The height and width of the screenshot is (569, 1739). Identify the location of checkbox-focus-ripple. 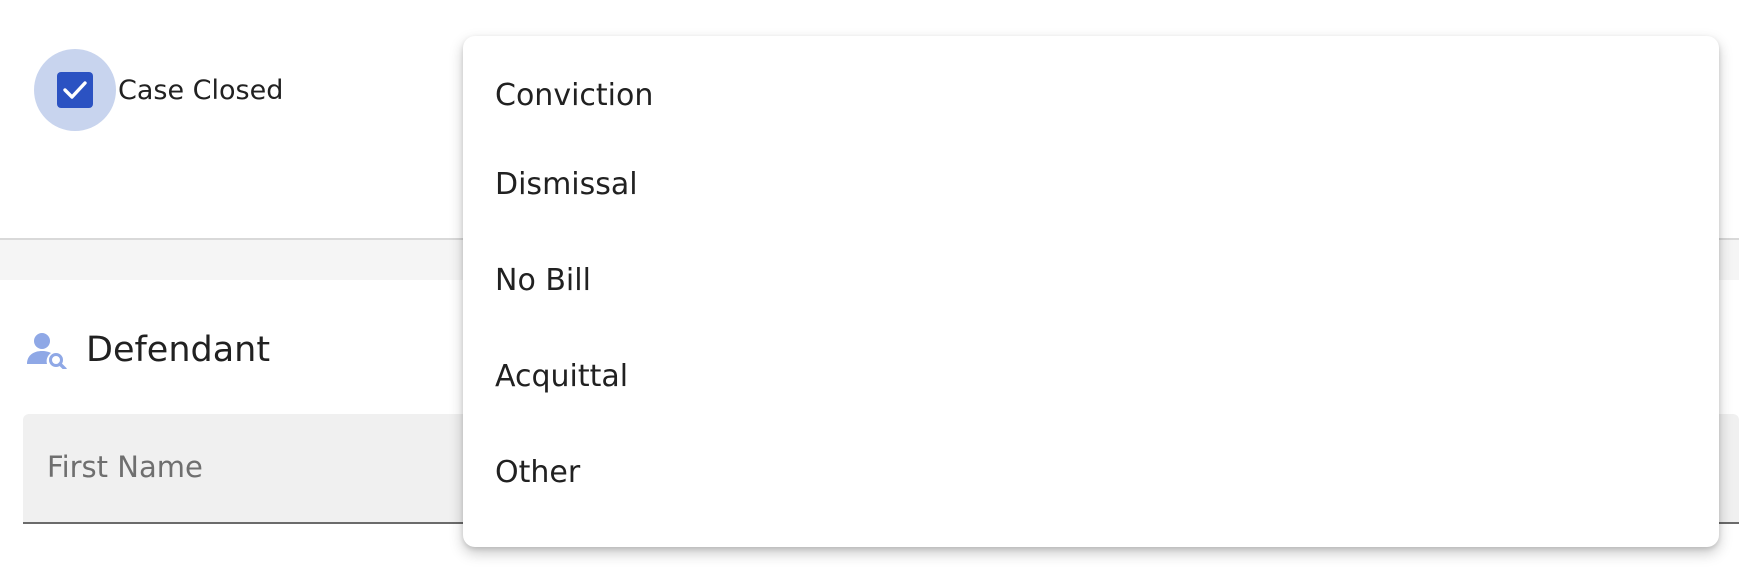
(75, 90).